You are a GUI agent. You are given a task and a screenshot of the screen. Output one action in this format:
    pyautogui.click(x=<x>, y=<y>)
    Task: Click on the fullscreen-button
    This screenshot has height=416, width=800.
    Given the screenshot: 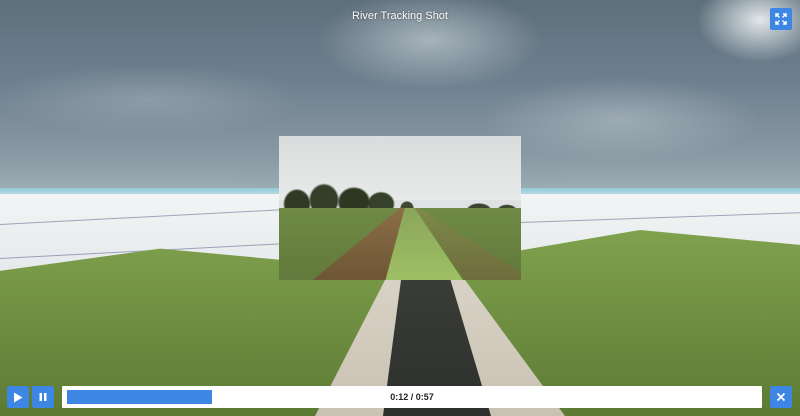 What is the action you would take?
    pyautogui.click(x=781, y=19)
    